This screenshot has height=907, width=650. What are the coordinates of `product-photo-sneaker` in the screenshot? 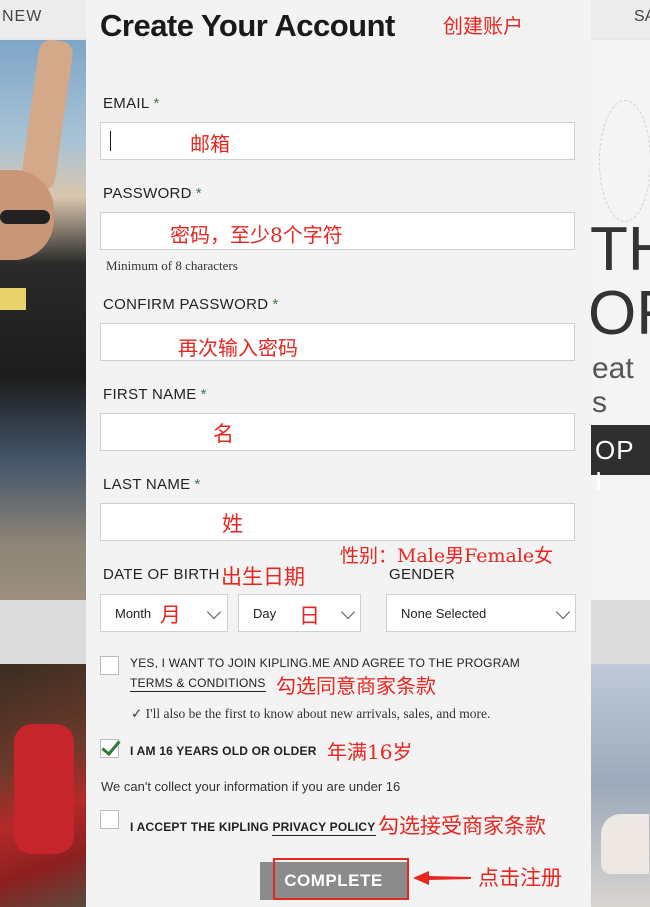 It's located at (620, 785).